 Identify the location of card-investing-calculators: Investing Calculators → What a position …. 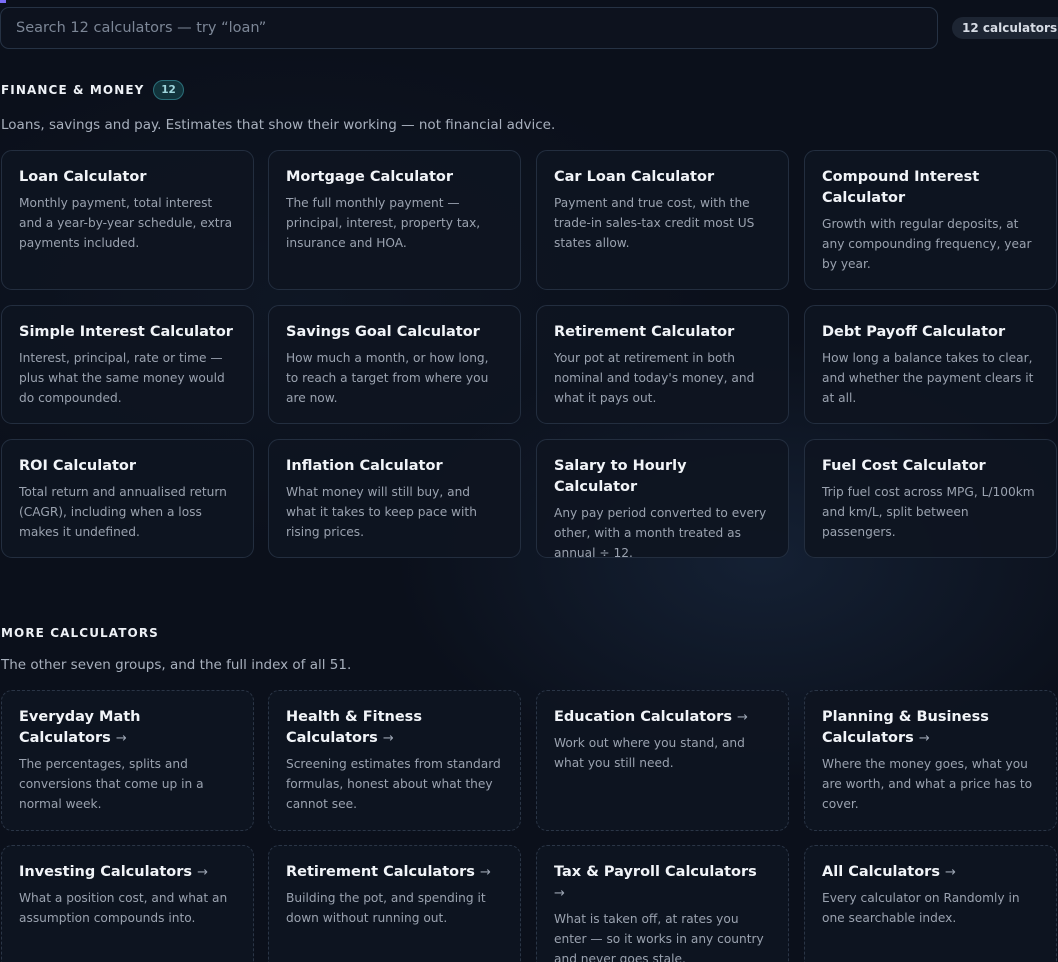
(127, 903).